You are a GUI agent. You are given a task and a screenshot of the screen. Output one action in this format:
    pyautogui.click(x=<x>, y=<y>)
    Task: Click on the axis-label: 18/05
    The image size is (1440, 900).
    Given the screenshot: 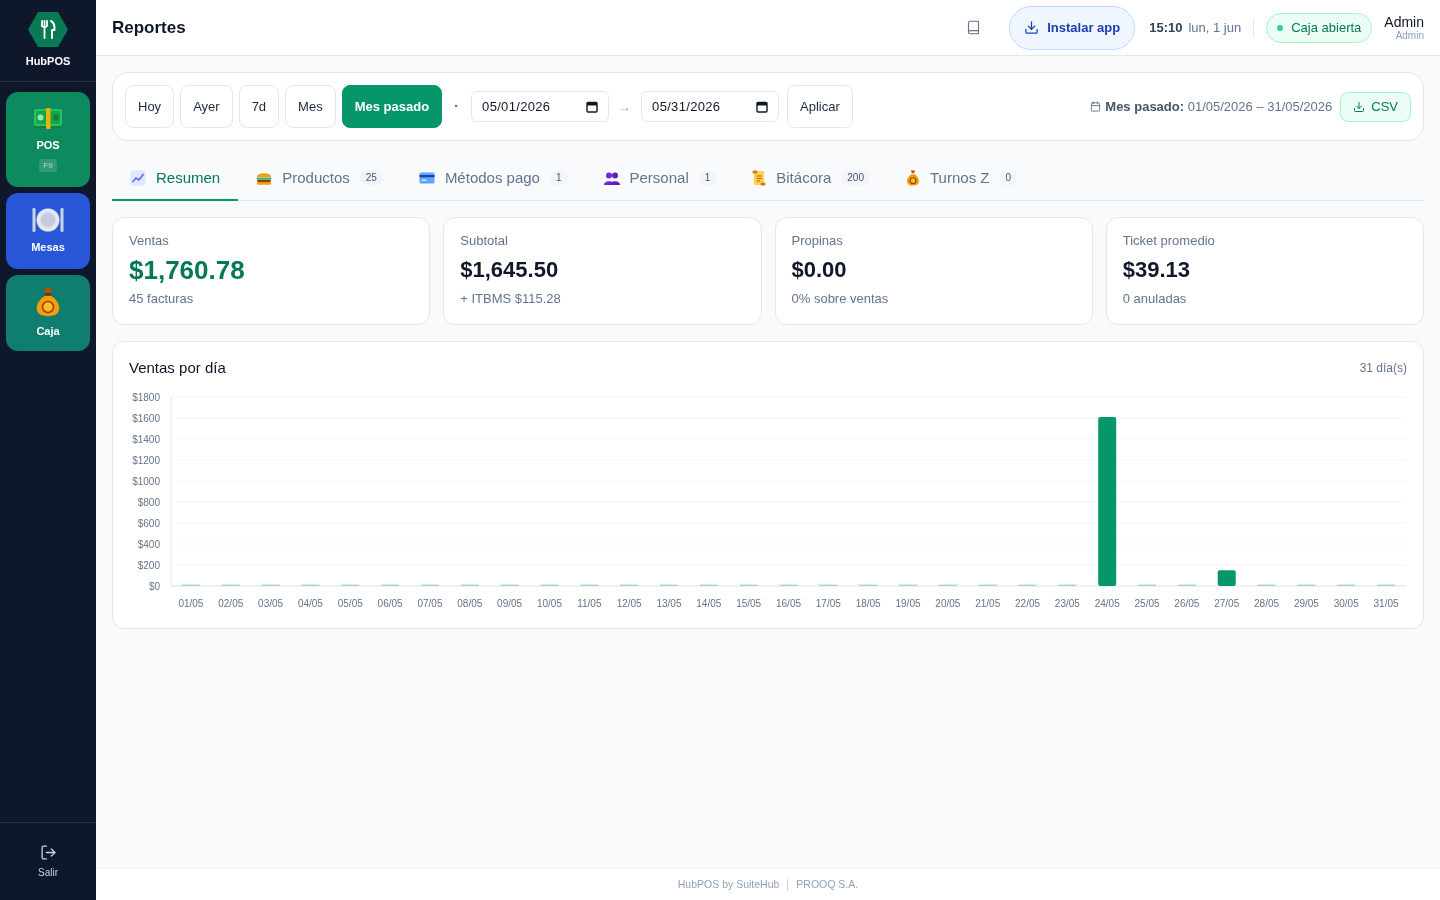 What is the action you would take?
    pyautogui.click(x=868, y=603)
    